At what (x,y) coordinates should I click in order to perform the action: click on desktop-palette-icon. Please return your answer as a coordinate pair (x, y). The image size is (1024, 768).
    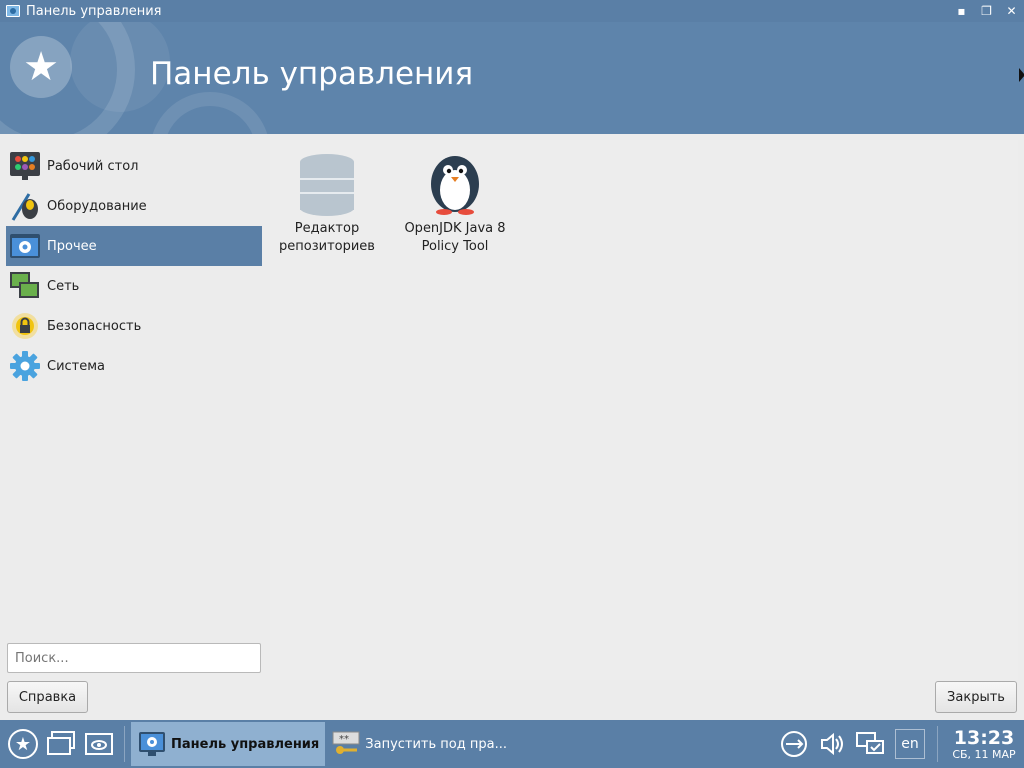
    Looking at the image, I should click on (25, 166).